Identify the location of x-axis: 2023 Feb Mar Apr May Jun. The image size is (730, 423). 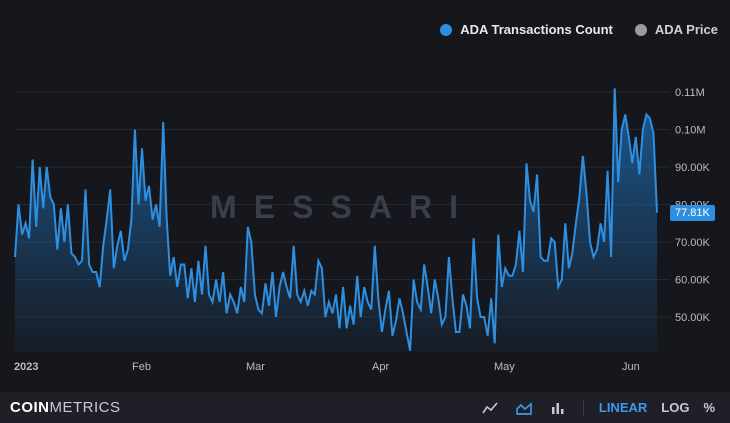
(327, 367).